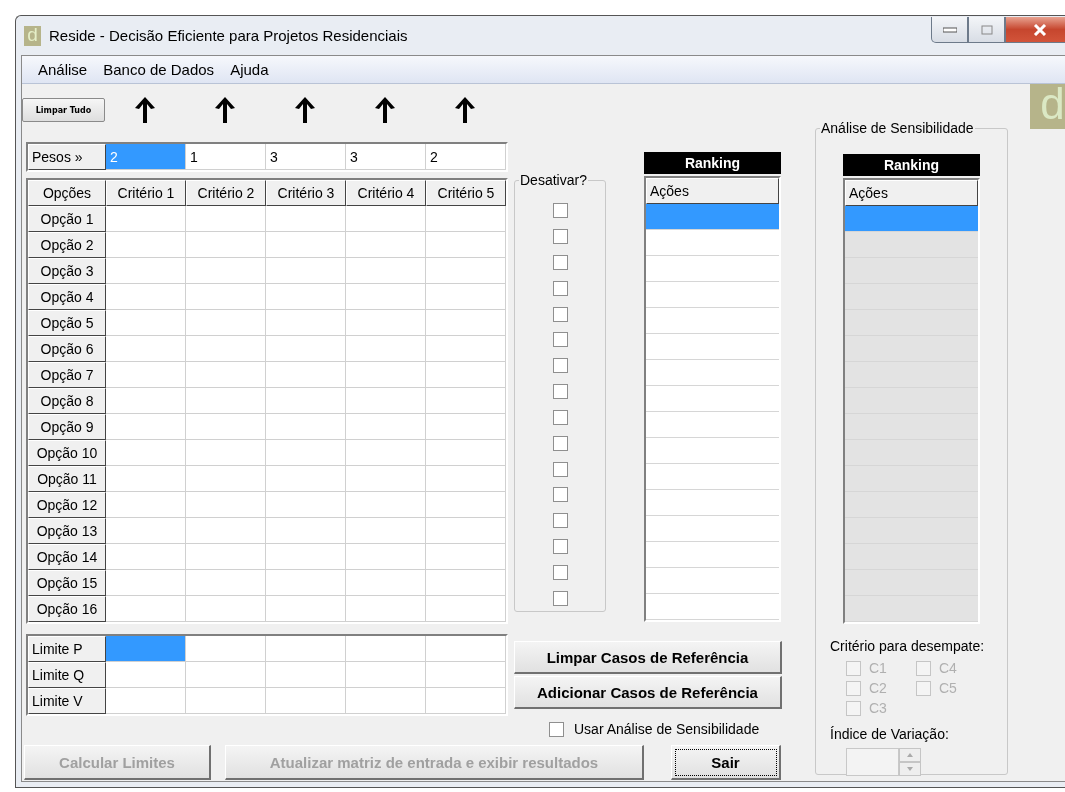  Describe the element at coordinates (712, 217) in the screenshot. I see `list-row` at that location.